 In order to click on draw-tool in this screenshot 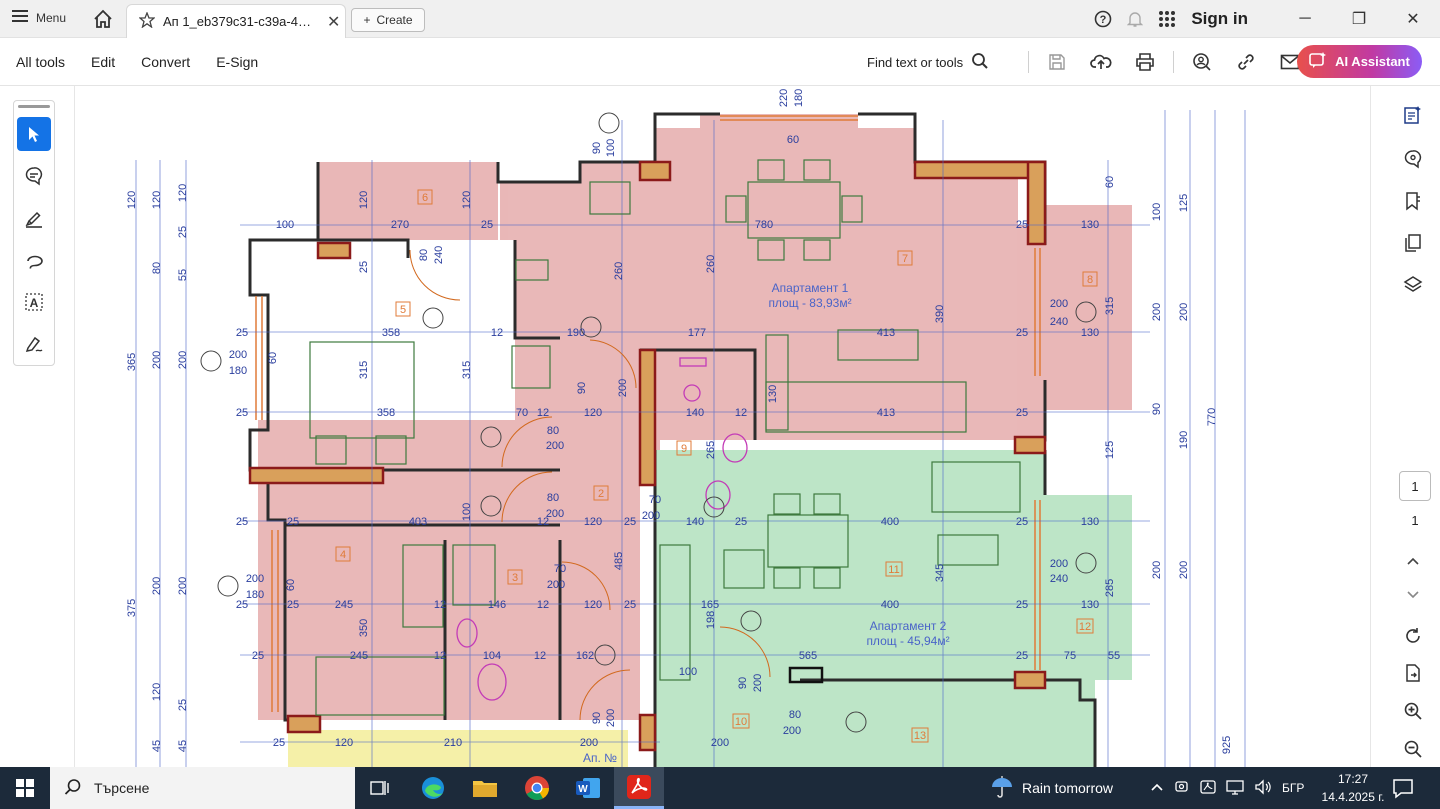, I will do `click(34, 260)`.